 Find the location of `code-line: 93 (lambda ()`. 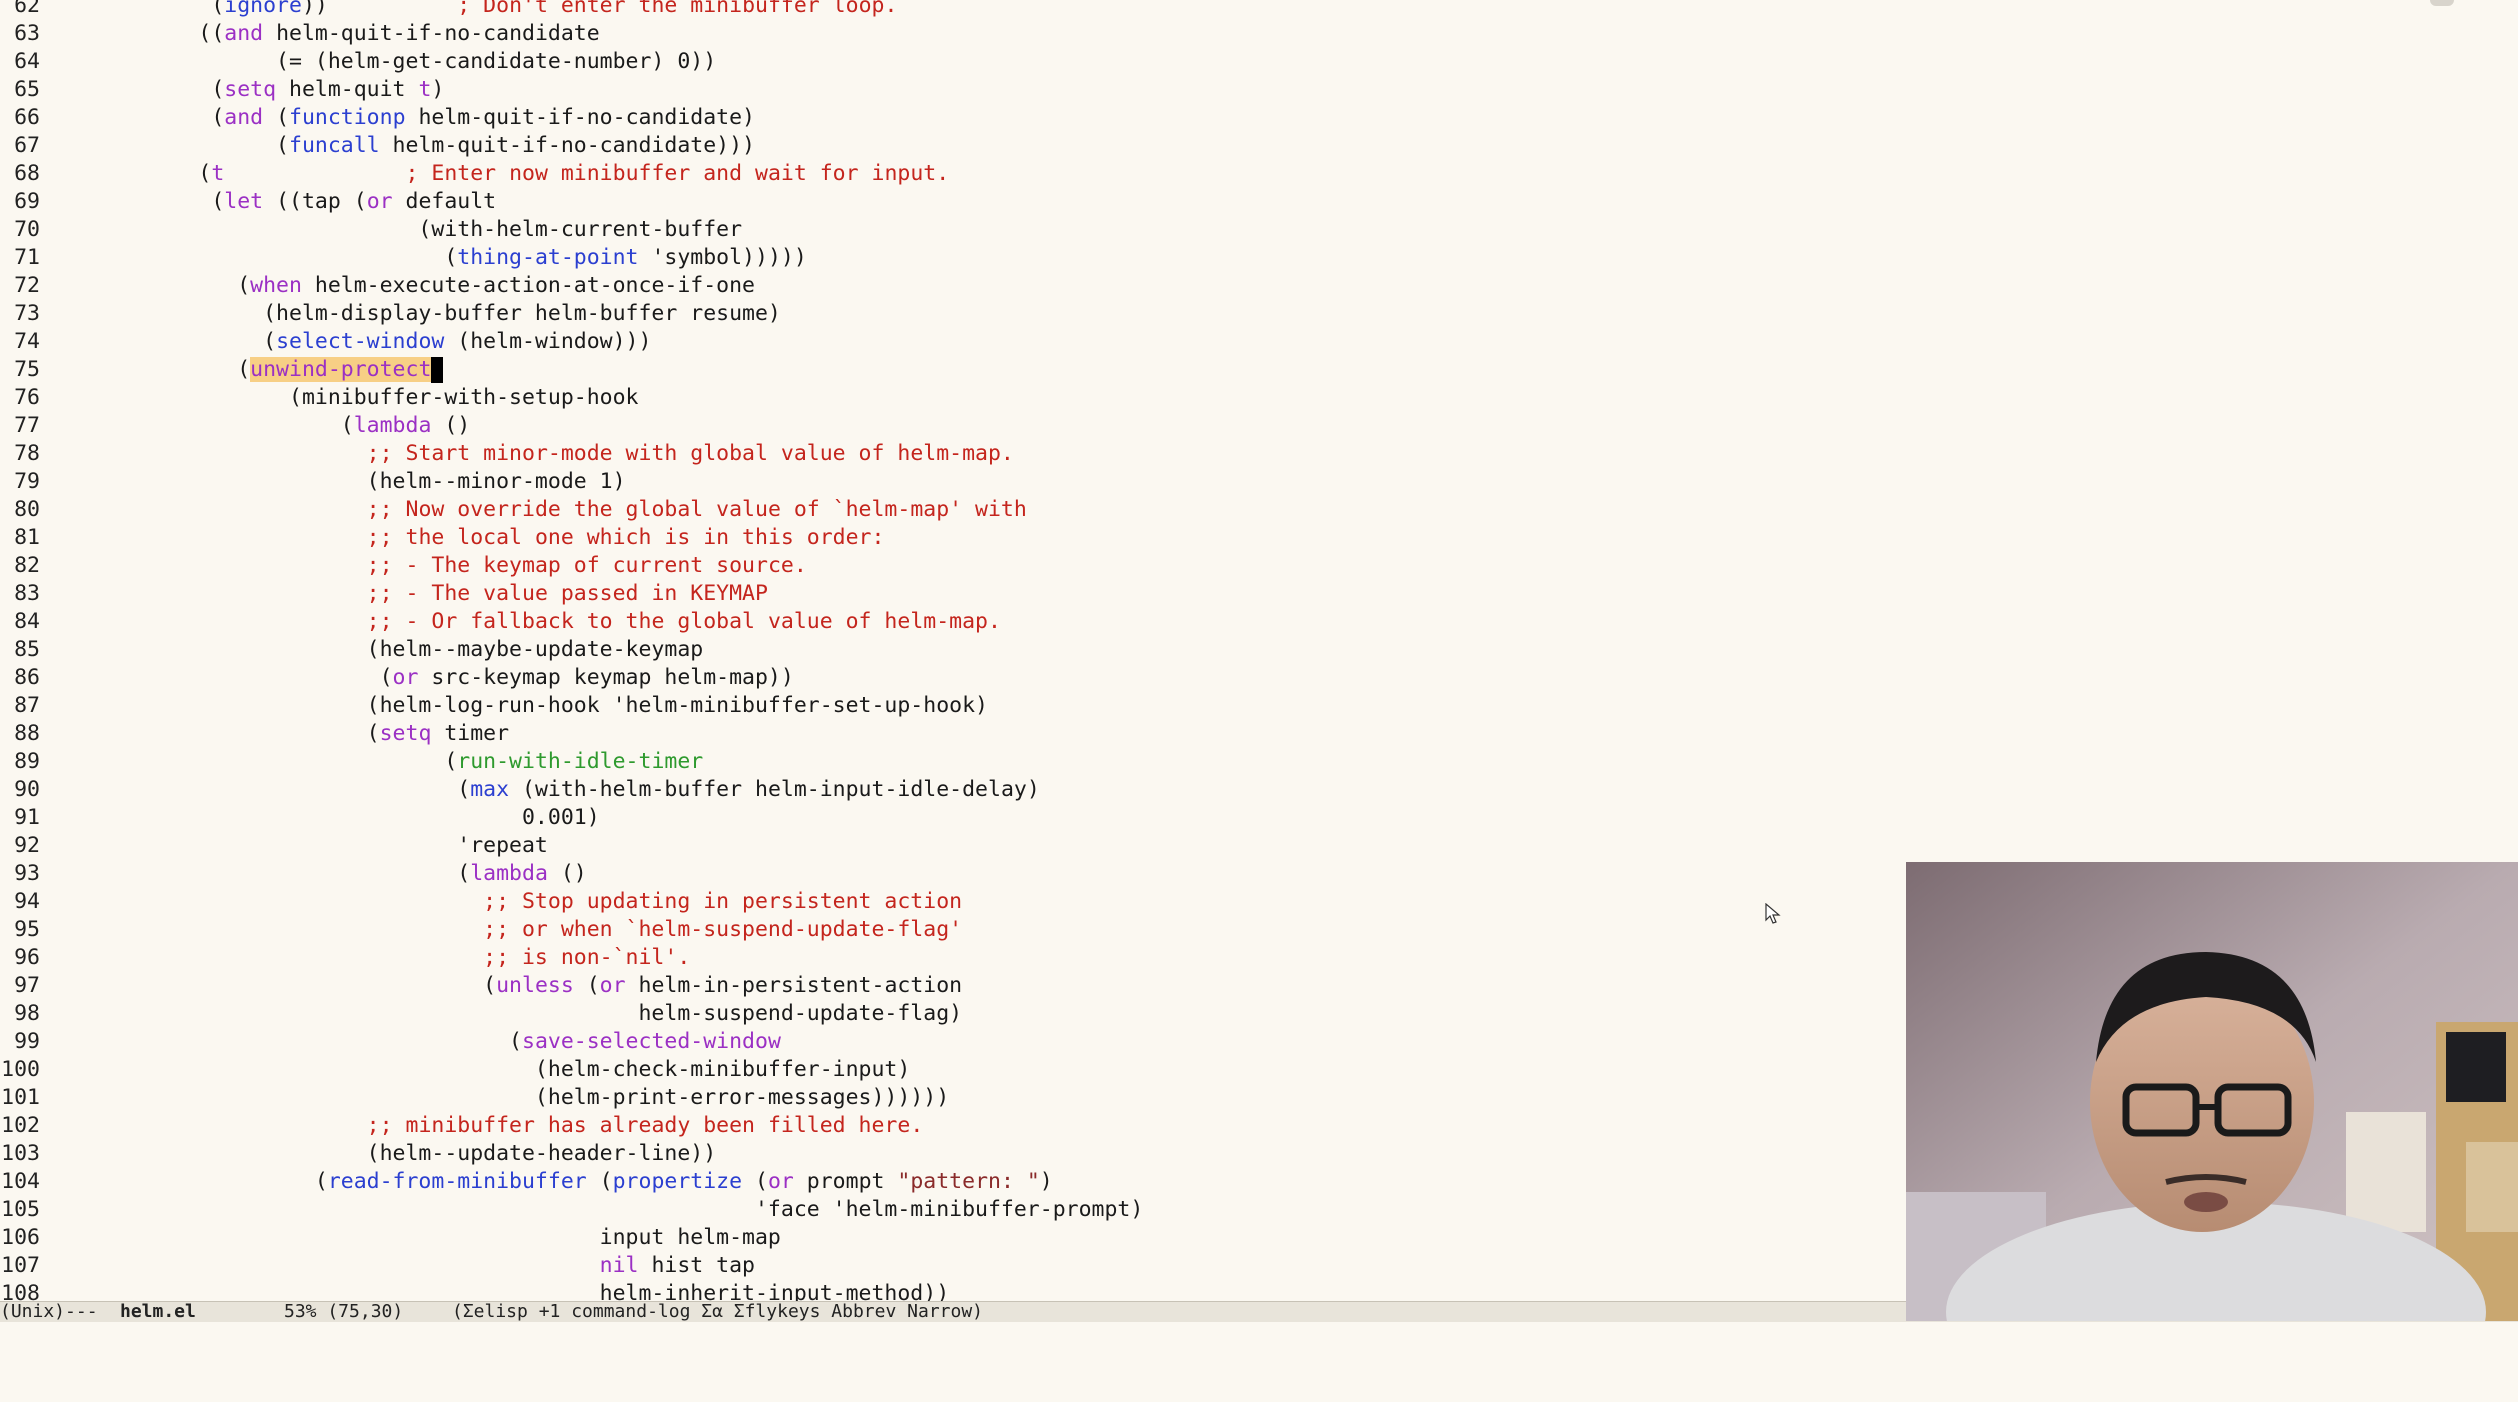

code-line: 93 (lambda () is located at coordinates (953, 874).